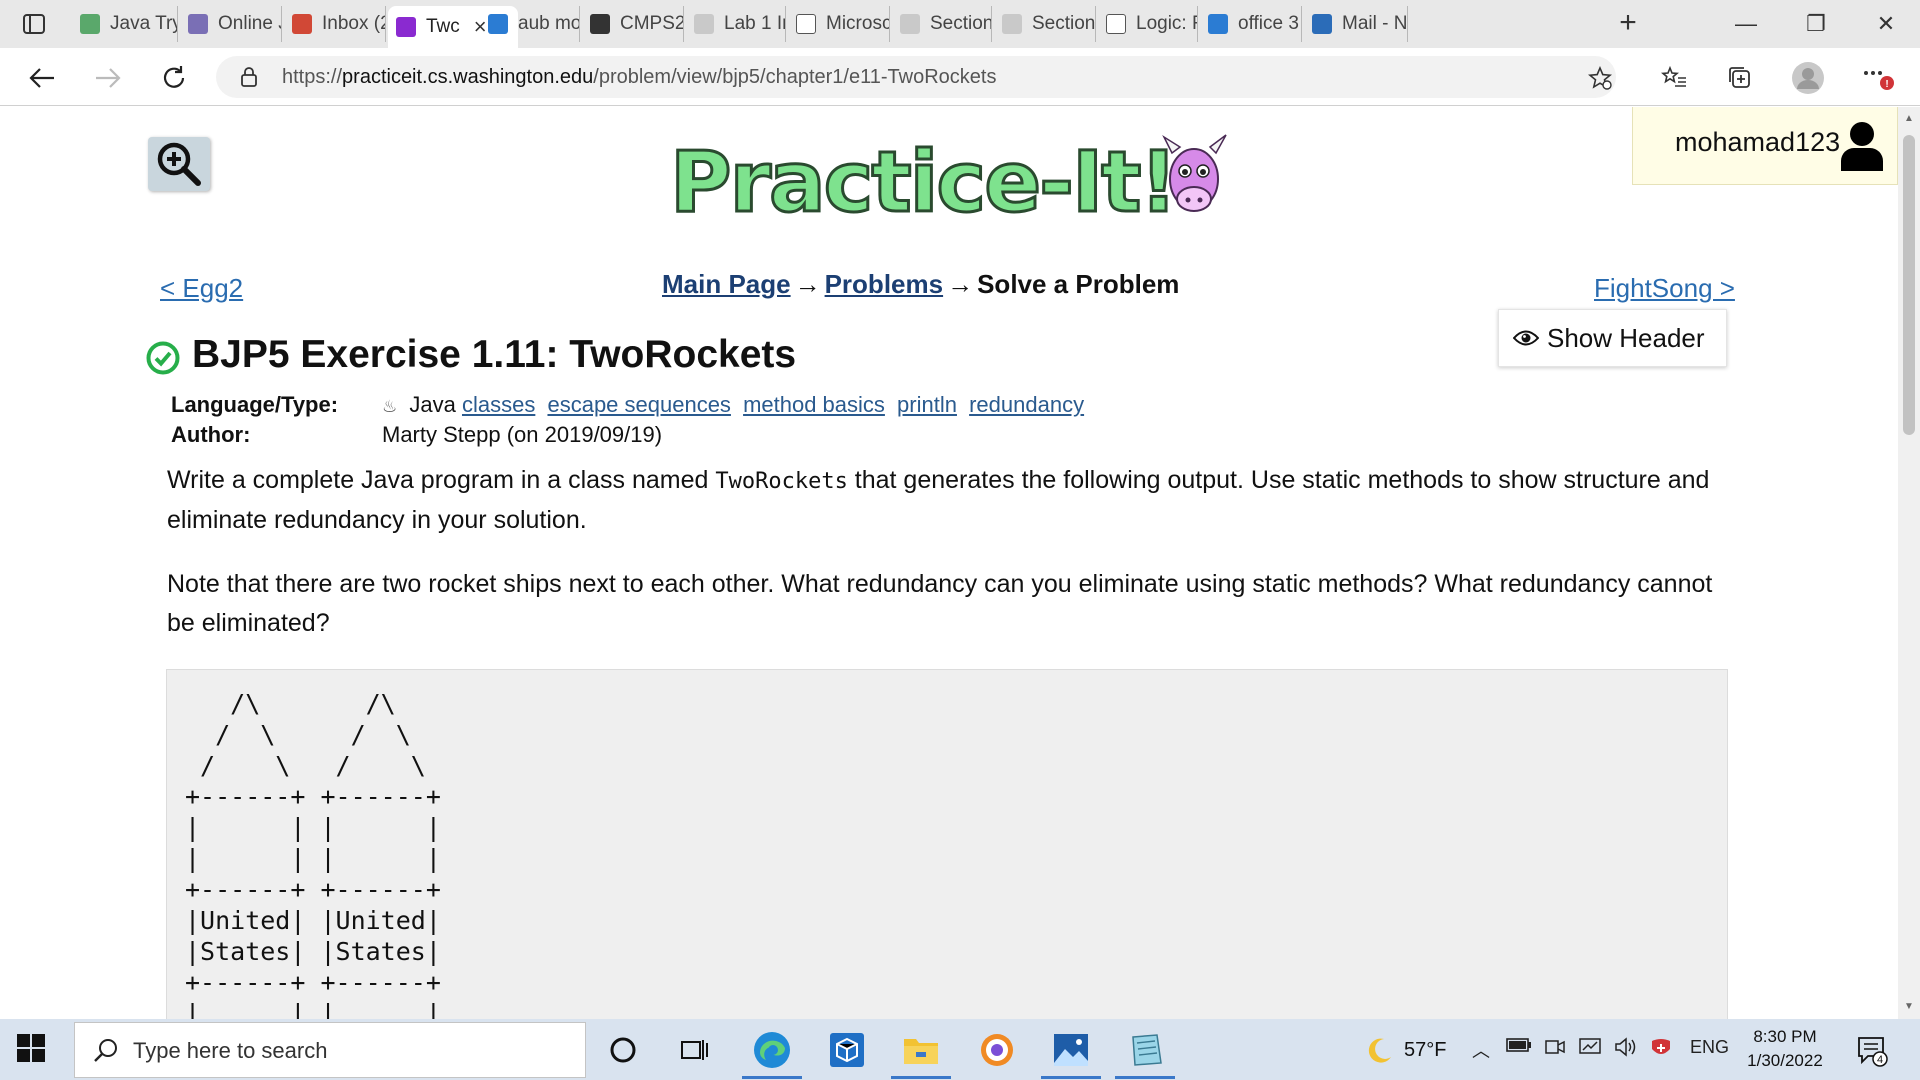  I want to click on breadcrumb-problems: Problems, so click(884, 284).